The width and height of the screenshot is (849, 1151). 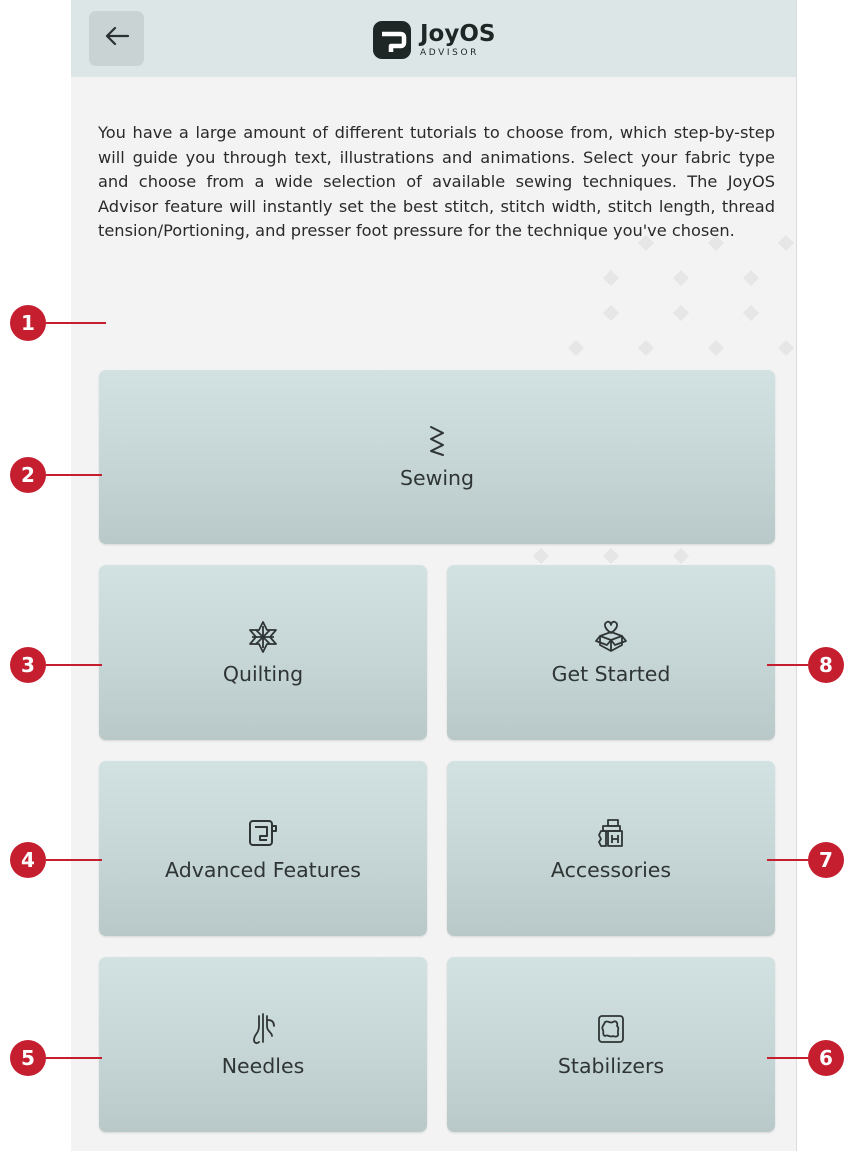 I want to click on accessories-tile: Accessories, so click(x=611, y=848).